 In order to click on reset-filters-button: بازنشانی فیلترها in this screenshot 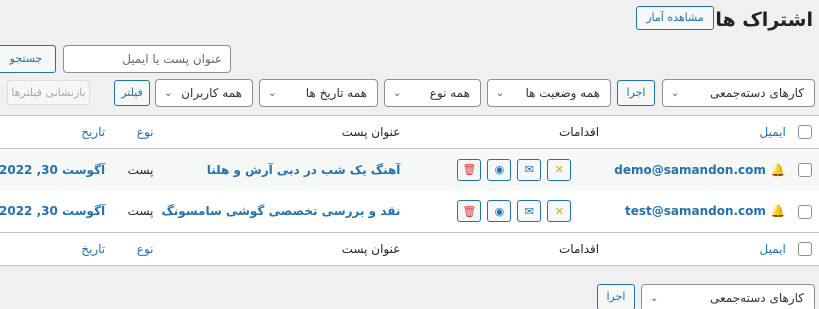, I will do `click(48, 92)`.